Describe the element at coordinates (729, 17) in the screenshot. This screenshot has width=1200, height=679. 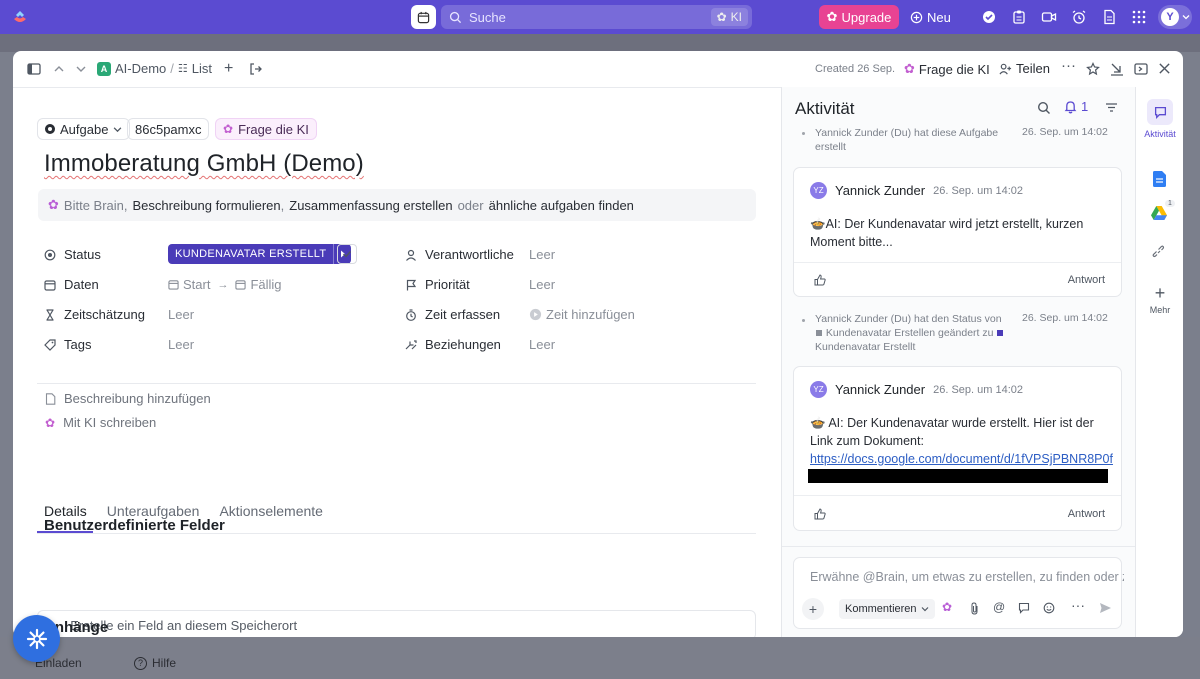
I see `search-ki-button: ✿ KI` at that location.